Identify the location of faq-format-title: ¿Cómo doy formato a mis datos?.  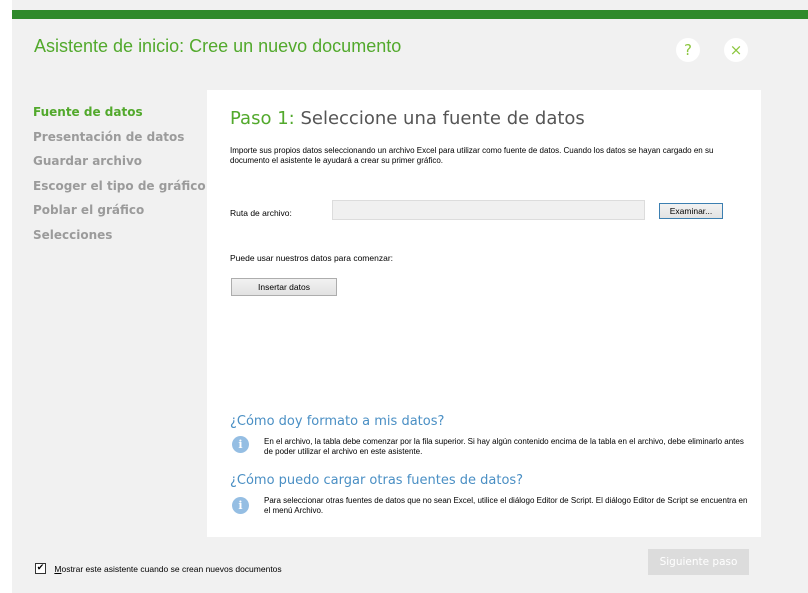
(337, 421).